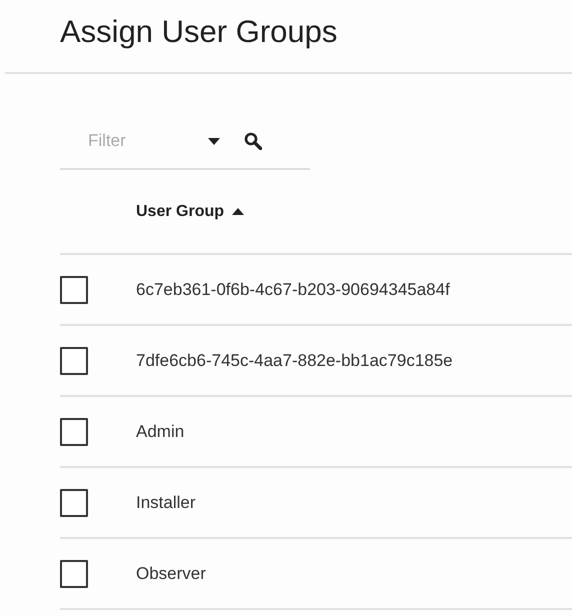 The width and height of the screenshot is (572, 616). I want to click on user-group-name: 6c7eb361-0f6b-4c67-b203-90694345a84f, so click(293, 290).